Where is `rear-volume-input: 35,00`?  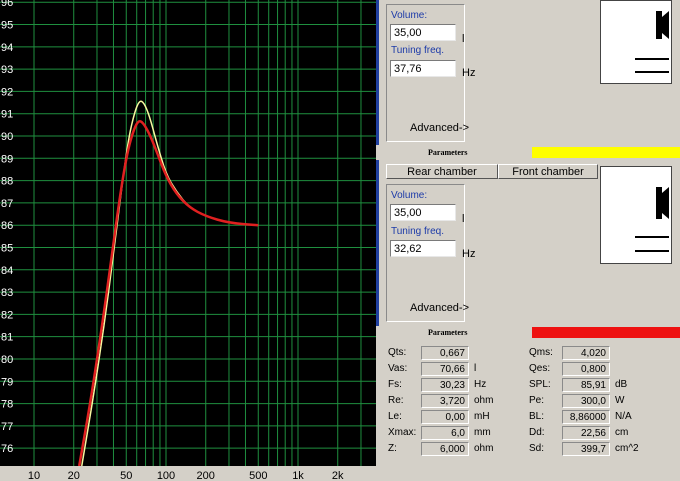
rear-volume-input: 35,00 is located at coordinates (423, 32).